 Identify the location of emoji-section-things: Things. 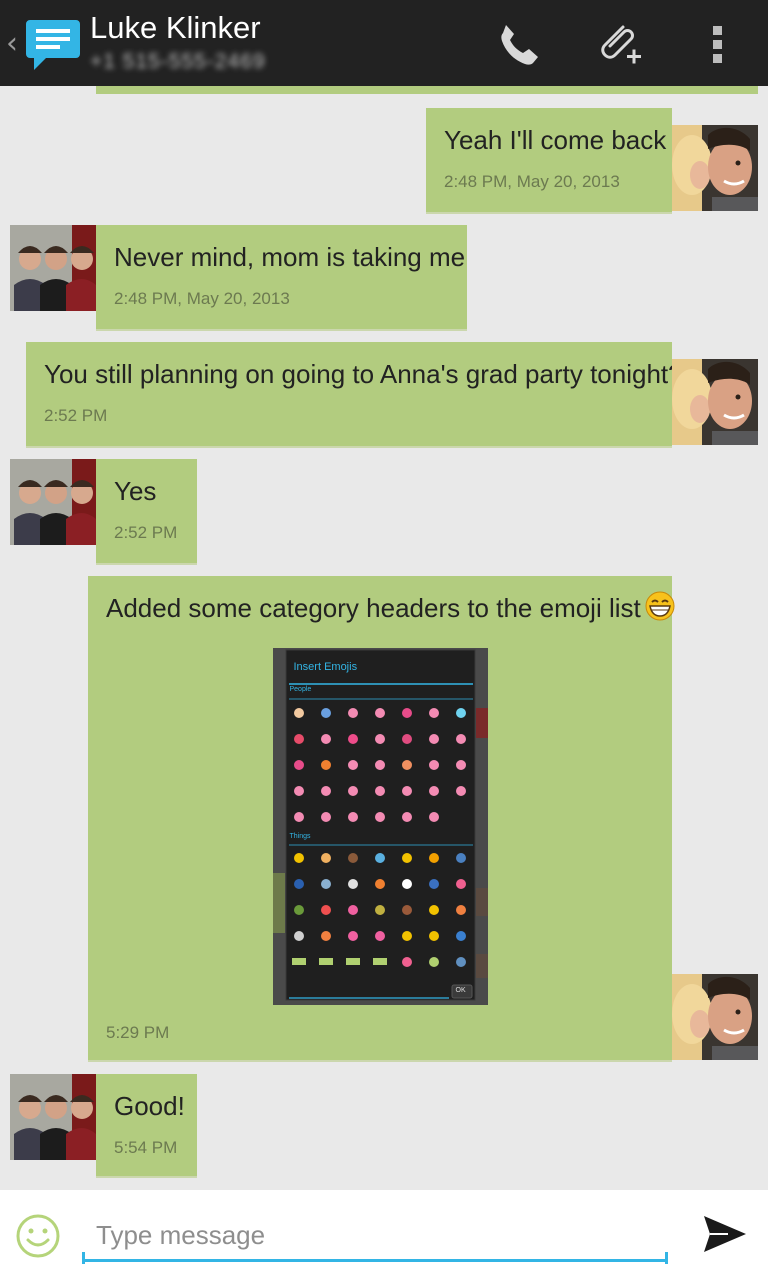
(300, 836).